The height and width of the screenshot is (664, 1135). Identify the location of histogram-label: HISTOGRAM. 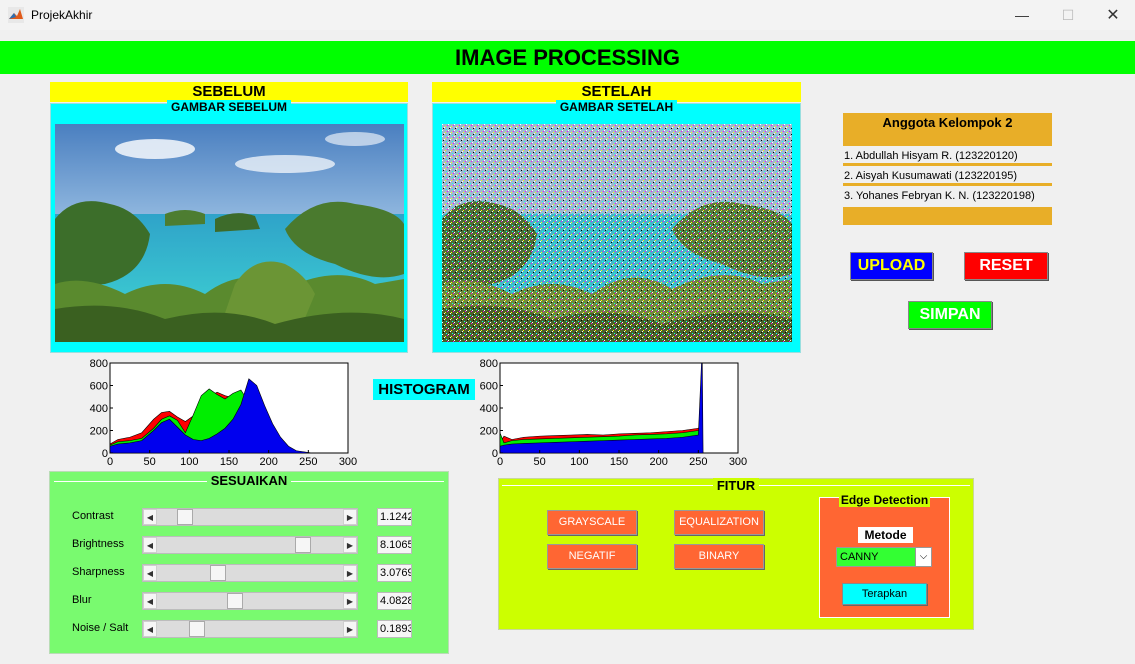
(424, 389).